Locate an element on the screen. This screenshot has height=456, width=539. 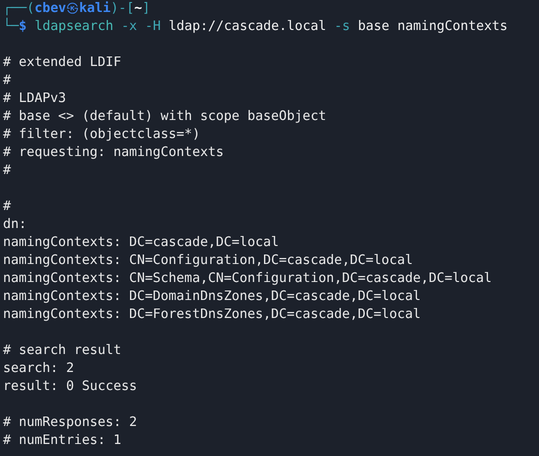
output-line: # filter: (objectclass=*) is located at coordinates (101, 134).